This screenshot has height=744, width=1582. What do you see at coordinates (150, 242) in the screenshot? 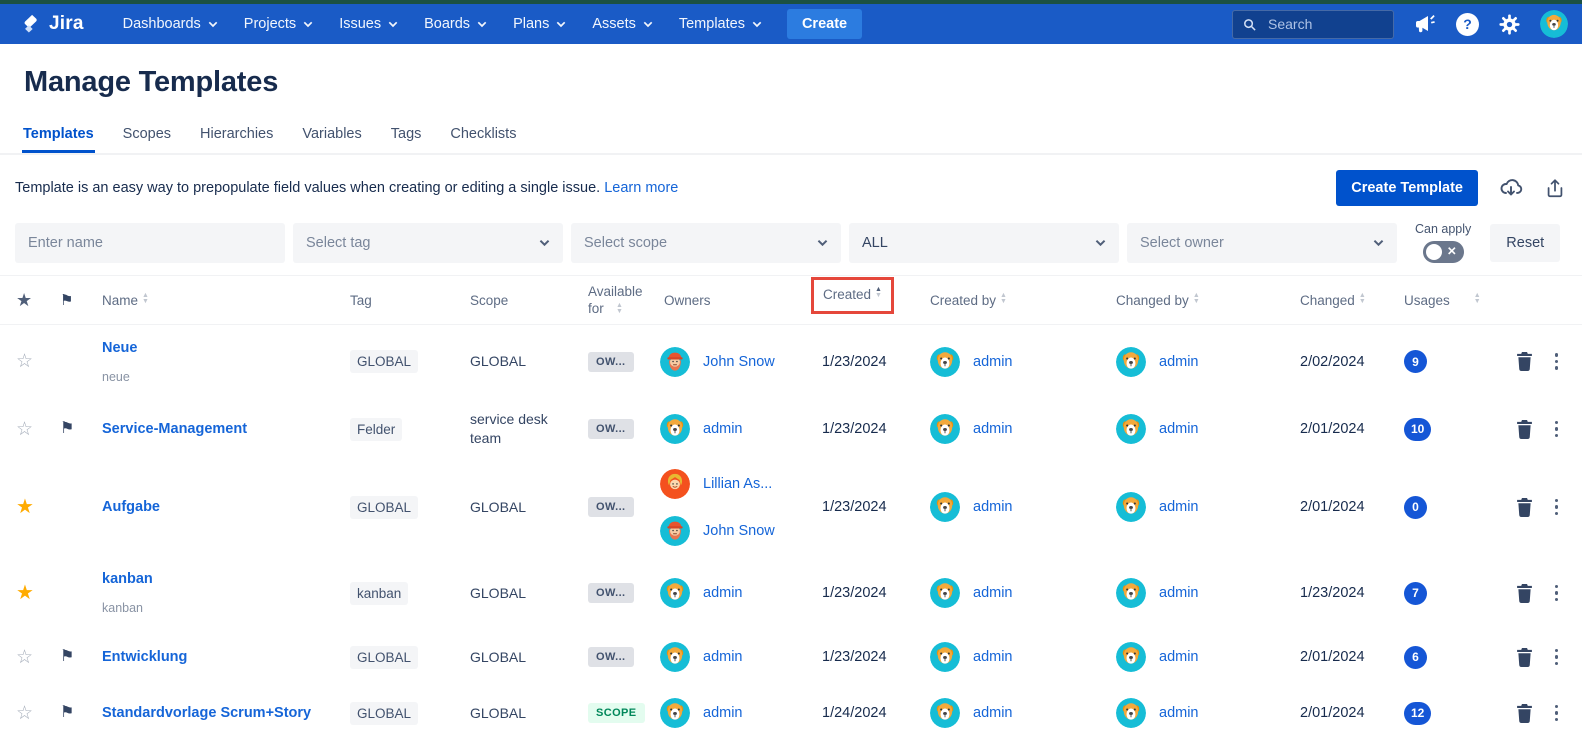
I see `name-filter-input` at bounding box center [150, 242].